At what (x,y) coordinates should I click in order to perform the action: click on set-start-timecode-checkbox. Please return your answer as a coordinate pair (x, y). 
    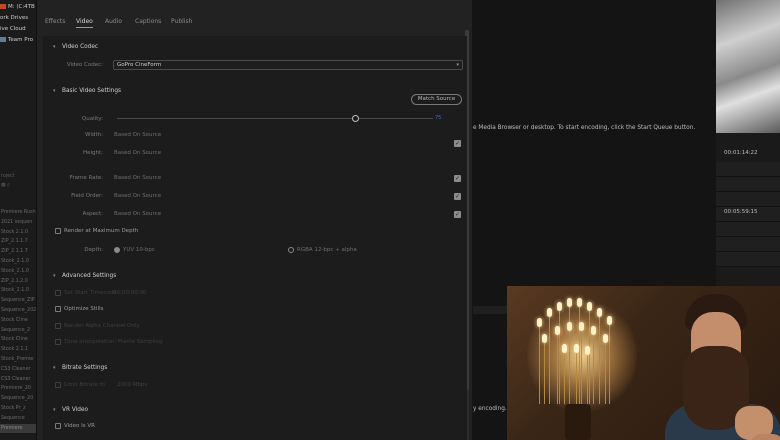
    Looking at the image, I should click on (58, 293).